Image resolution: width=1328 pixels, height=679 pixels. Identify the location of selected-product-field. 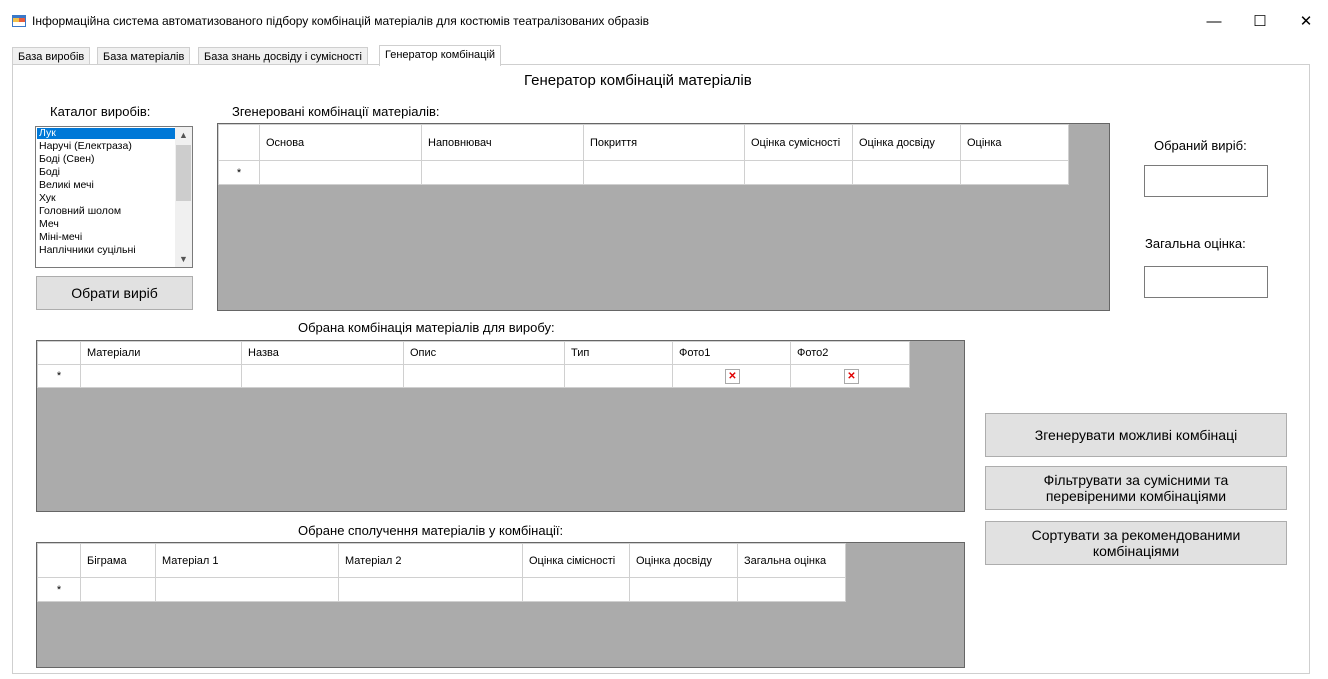
(1206, 181).